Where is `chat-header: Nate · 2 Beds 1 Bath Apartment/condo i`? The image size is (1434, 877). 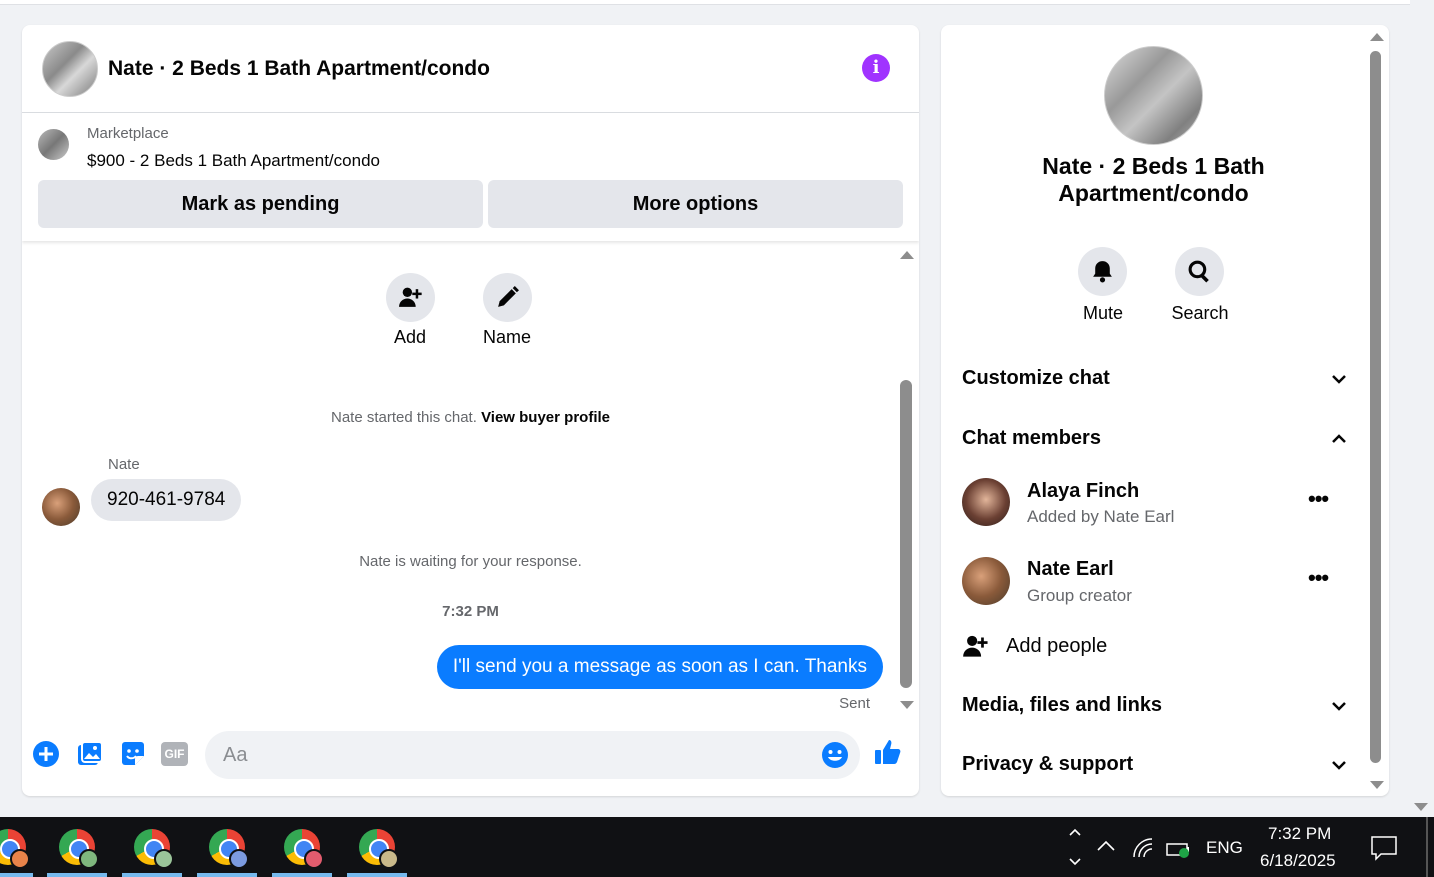 chat-header: Nate · 2 Beds 1 Bath Apartment/condo i is located at coordinates (470, 69).